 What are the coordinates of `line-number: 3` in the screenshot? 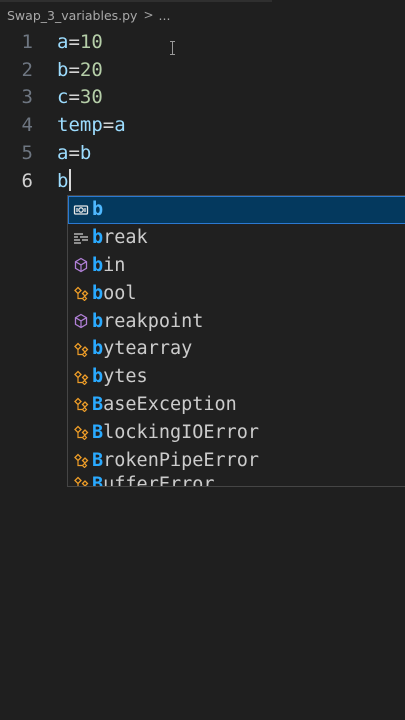 It's located at (27, 97).